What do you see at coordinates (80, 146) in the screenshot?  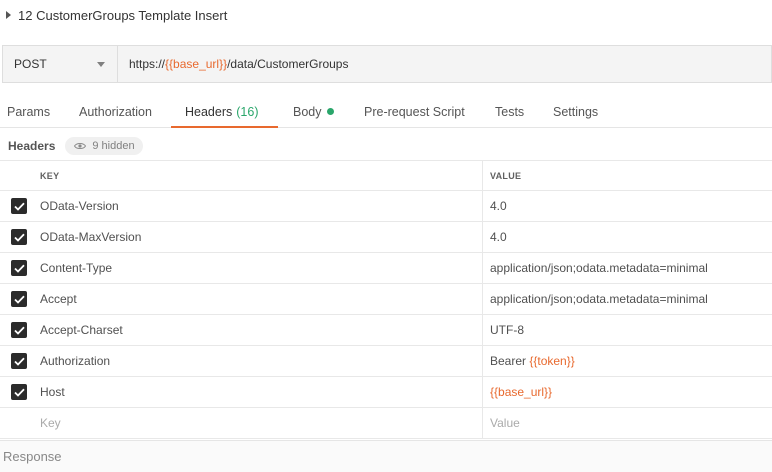 I see `eye-icon` at bounding box center [80, 146].